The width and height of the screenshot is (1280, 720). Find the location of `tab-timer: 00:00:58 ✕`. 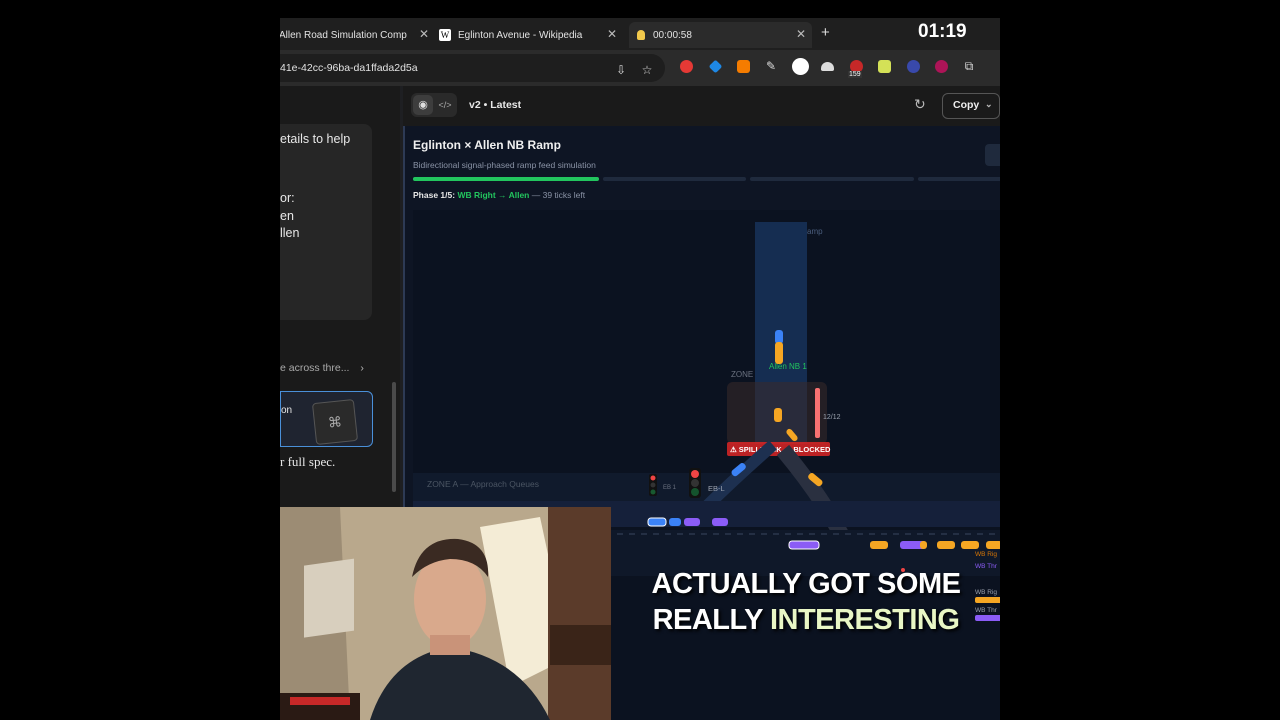

tab-timer: 00:00:58 ✕ is located at coordinates (720, 35).